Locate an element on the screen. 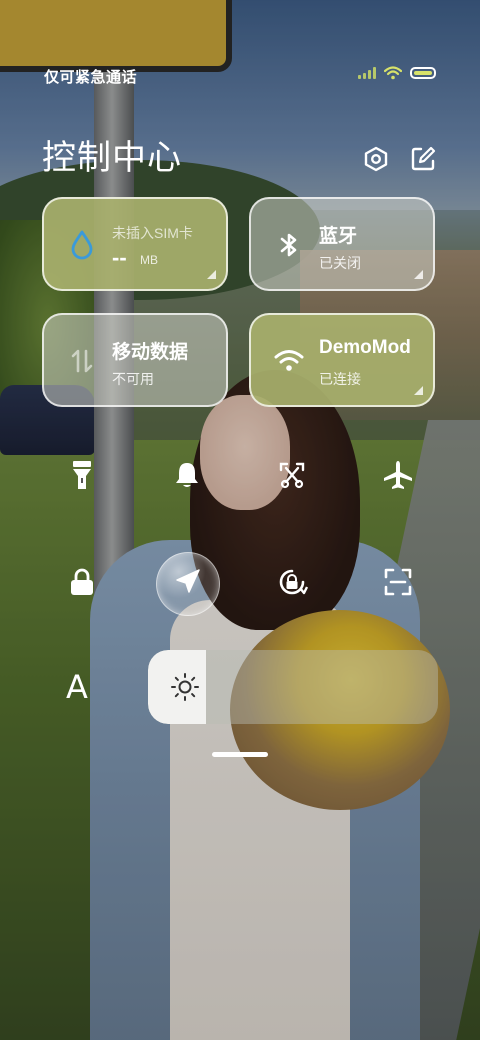 The height and width of the screenshot is (1040, 480). brightness-slider is located at coordinates (293, 687).